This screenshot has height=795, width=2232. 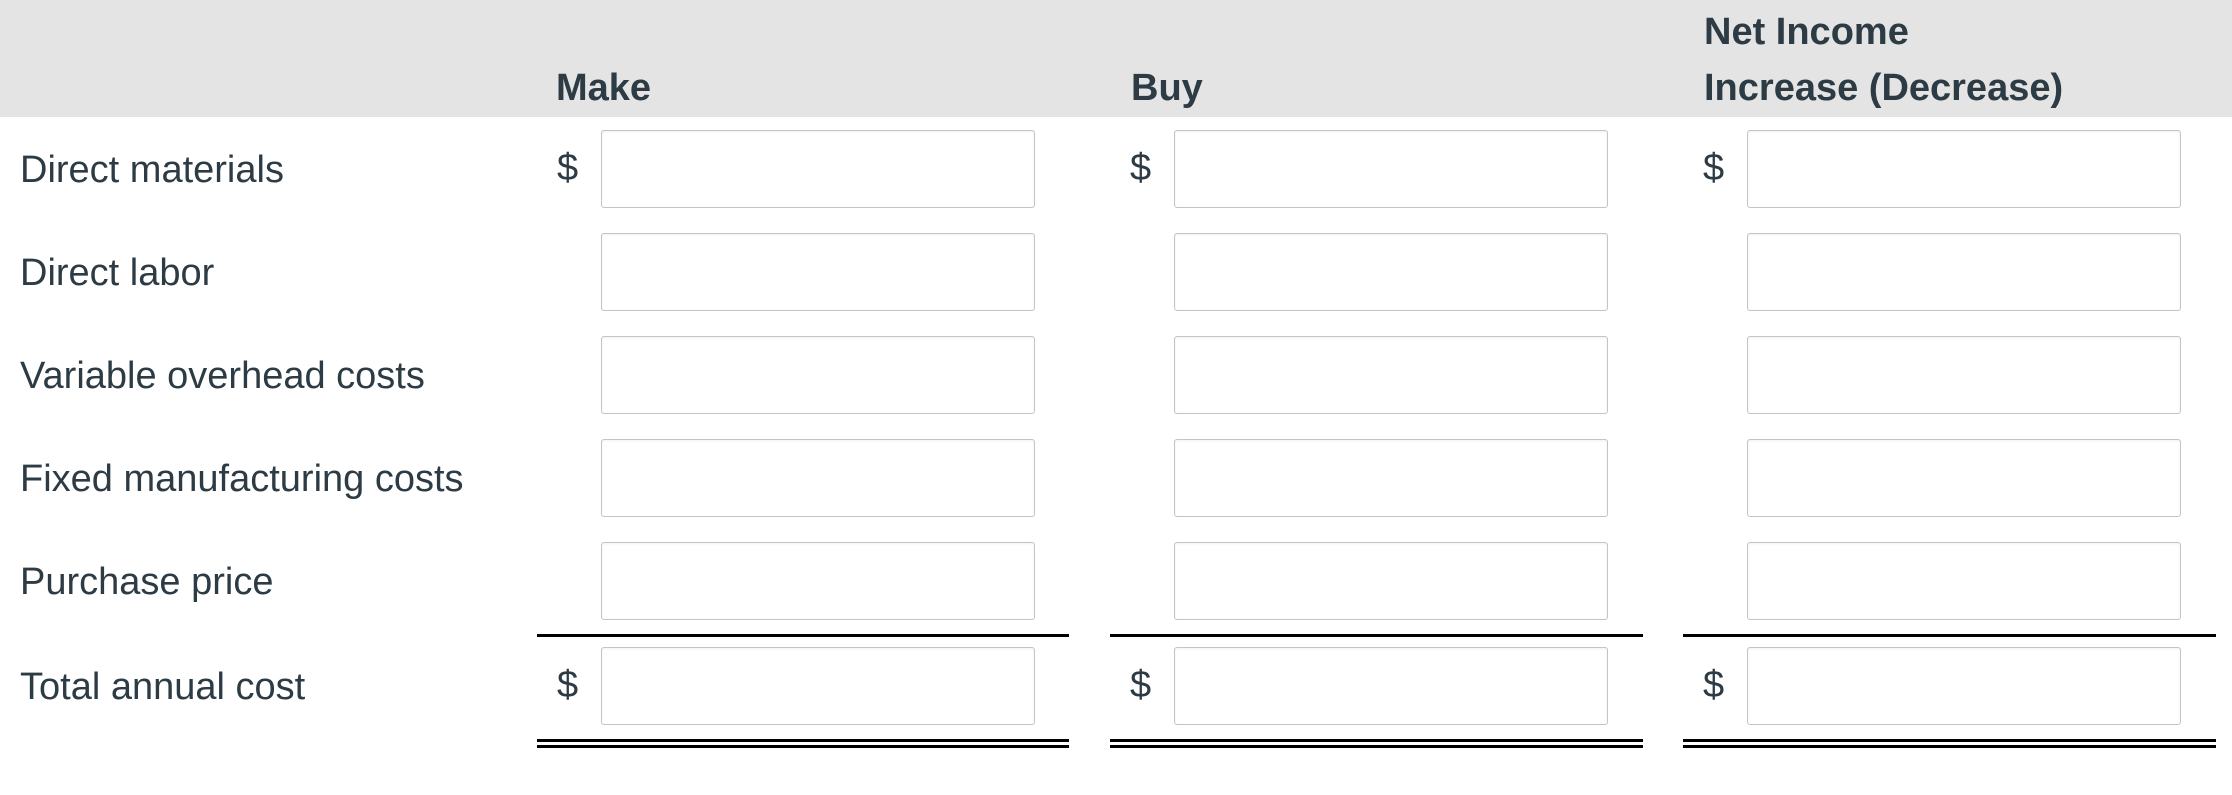 What do you see at coordinates (117, 273) in the screenshot?
I see `row-label: Direct labor` at bounding box center [117, 273].